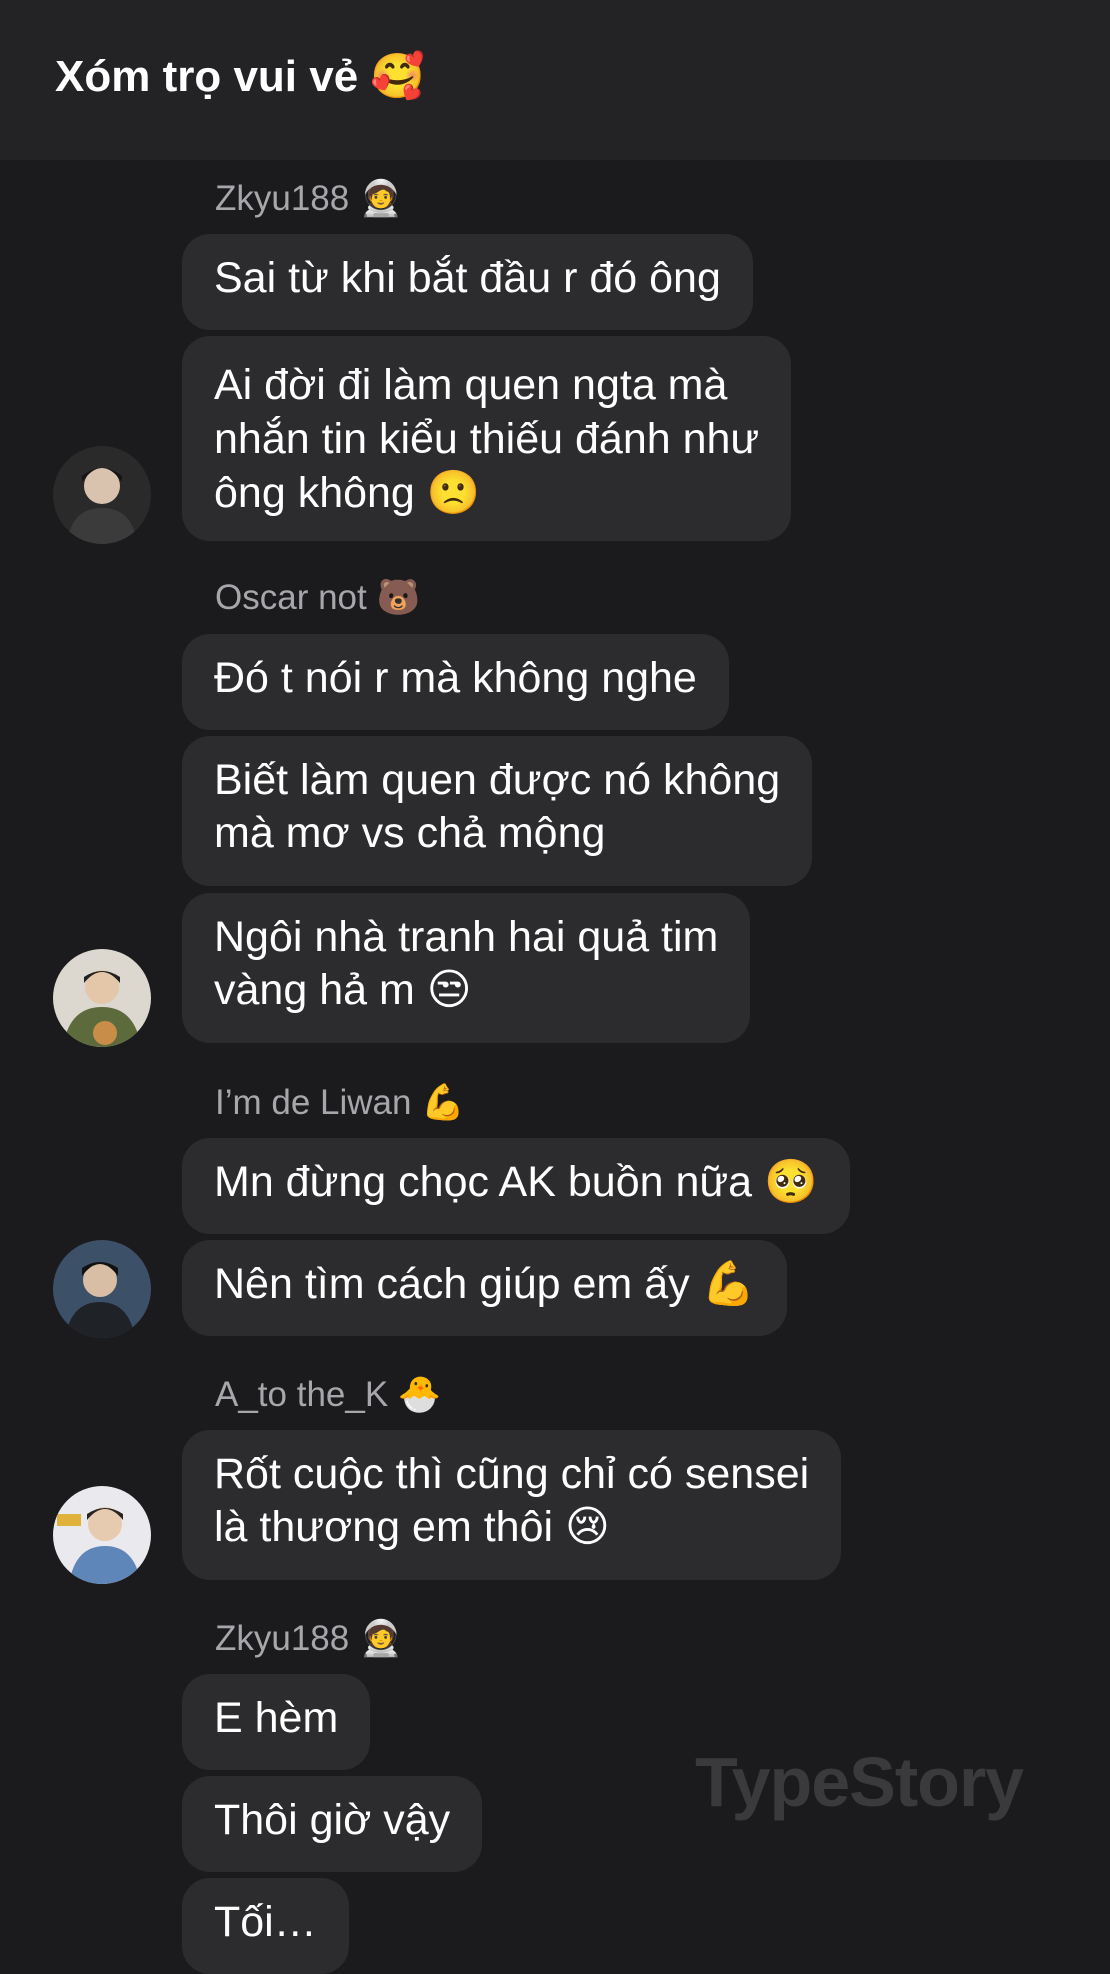 This screenshot has width=1110, height=1974. What do you see at coordinates (471, 385) in the screenshot?
I see `message-text: Ai đời đi làm quen ngta mà` at bounding box center [471, 385].